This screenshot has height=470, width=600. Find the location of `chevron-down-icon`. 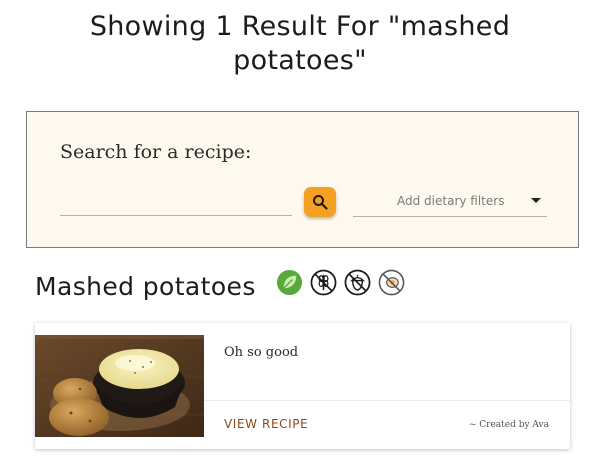

chevron-down-icon is located at coordinates (536, 200).